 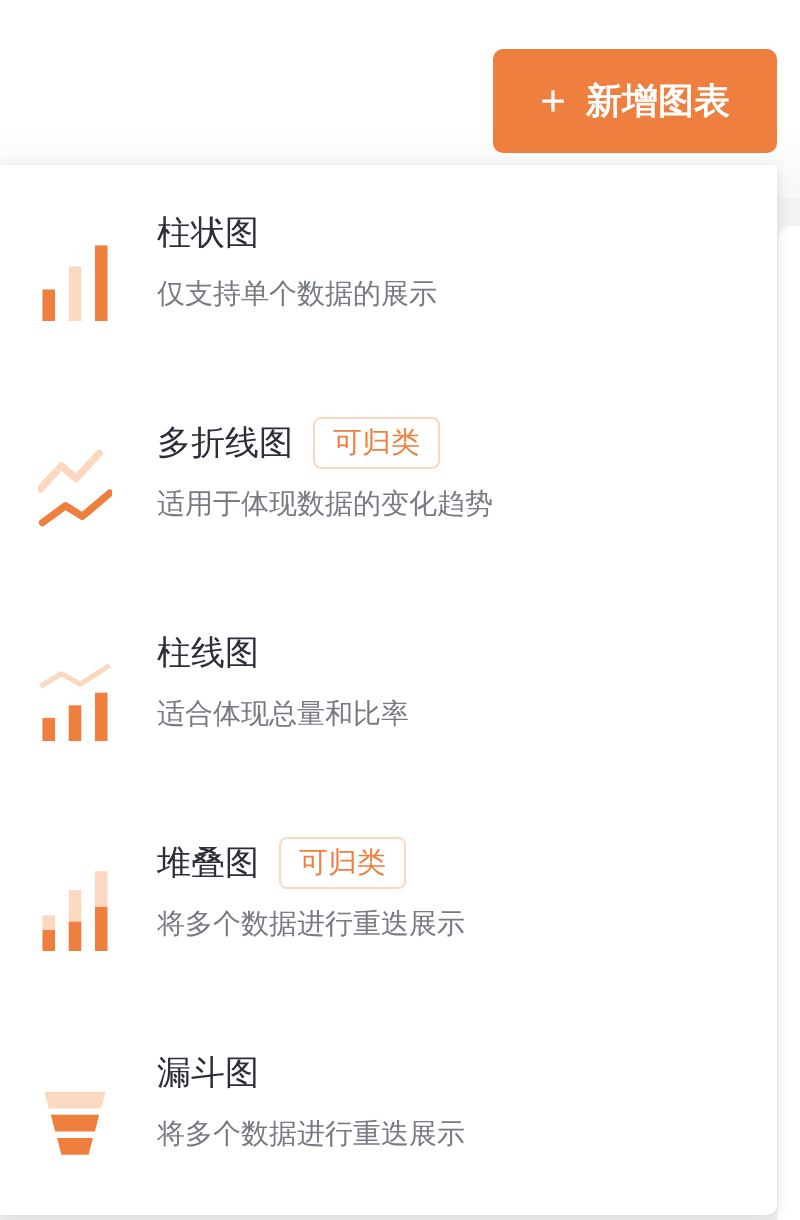 I want to click on chart-type-title: 堆叠图, so click(x=208, y=863).